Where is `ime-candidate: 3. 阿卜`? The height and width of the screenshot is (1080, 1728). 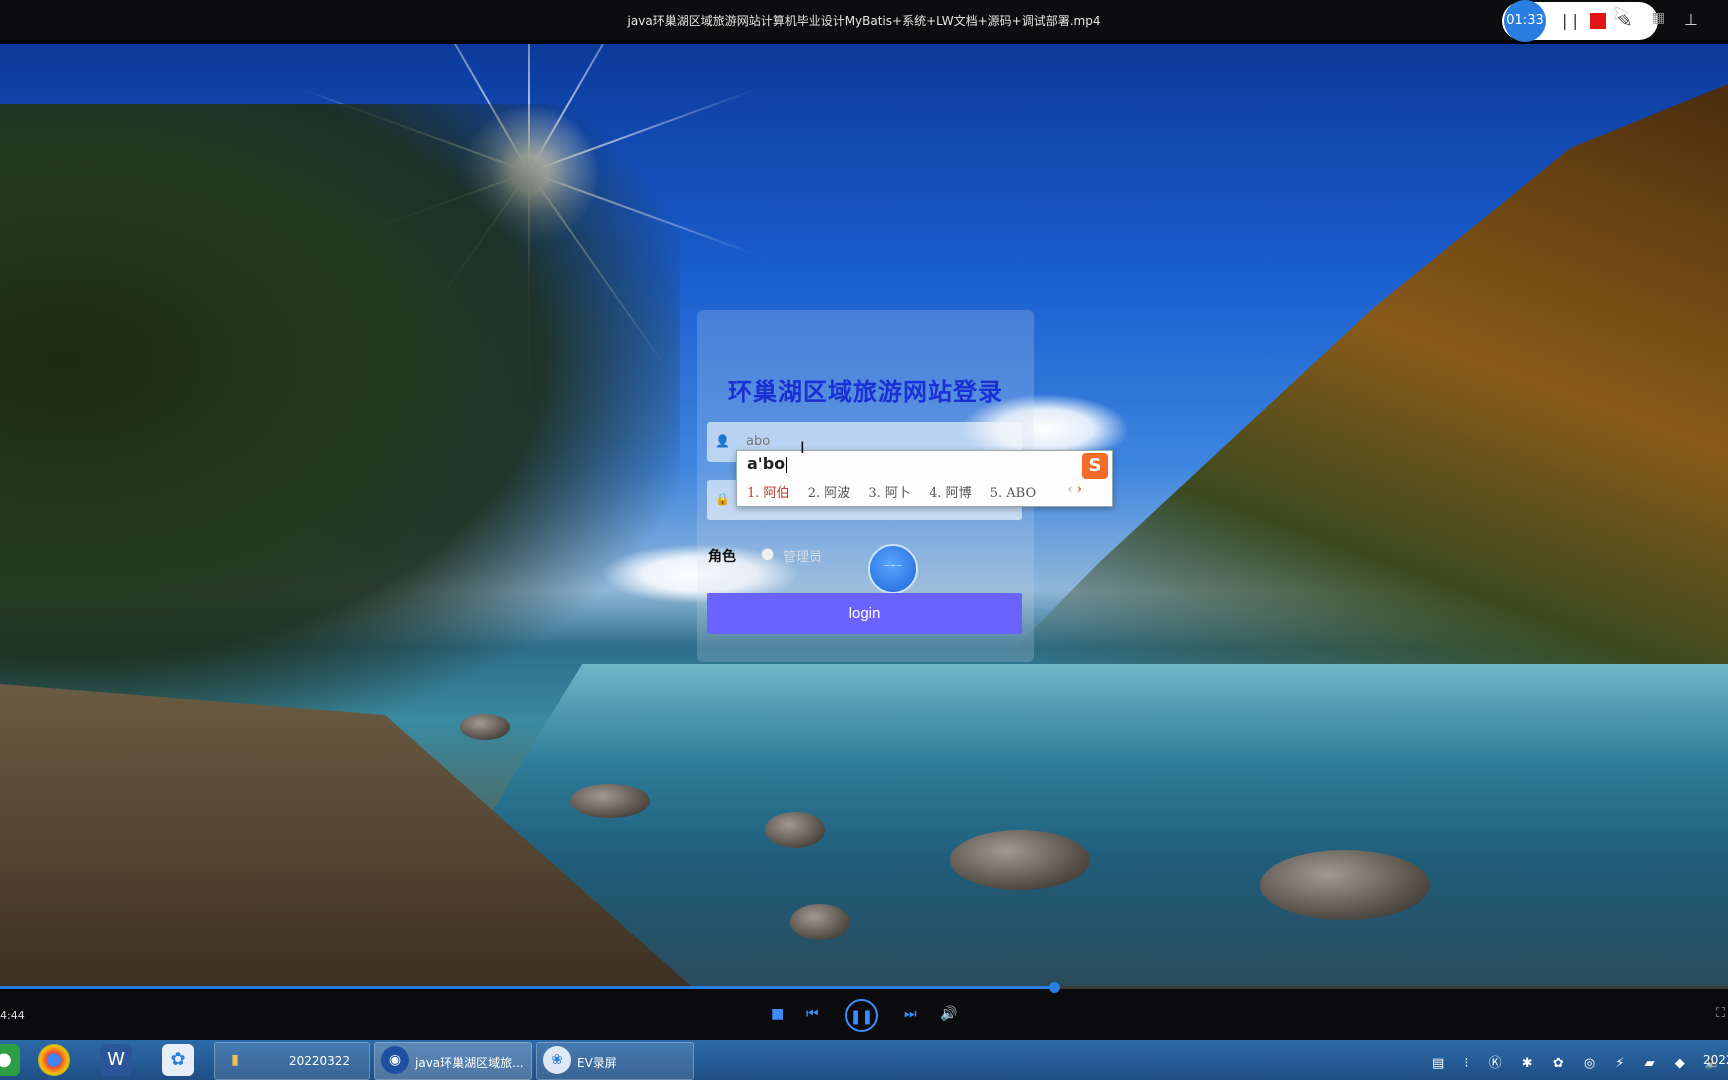 ime-candidate: 3. 阿卜 is located at coordinates (889, 493).